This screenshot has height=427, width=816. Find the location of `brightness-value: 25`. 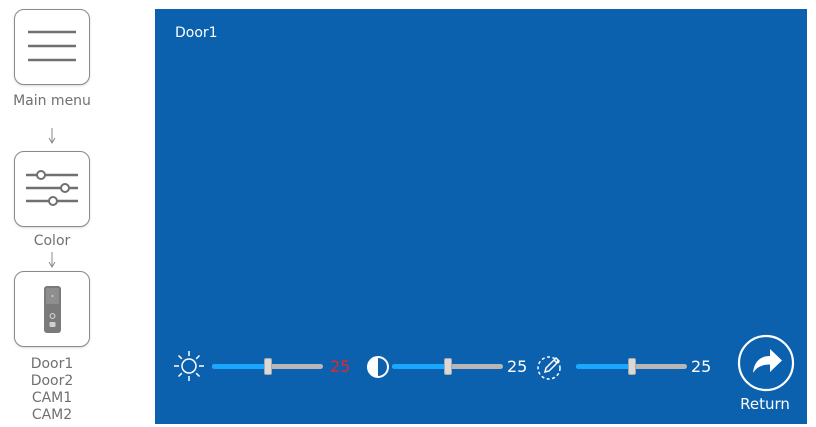

brightness-value: 25 is located at coordinates (340, 366).